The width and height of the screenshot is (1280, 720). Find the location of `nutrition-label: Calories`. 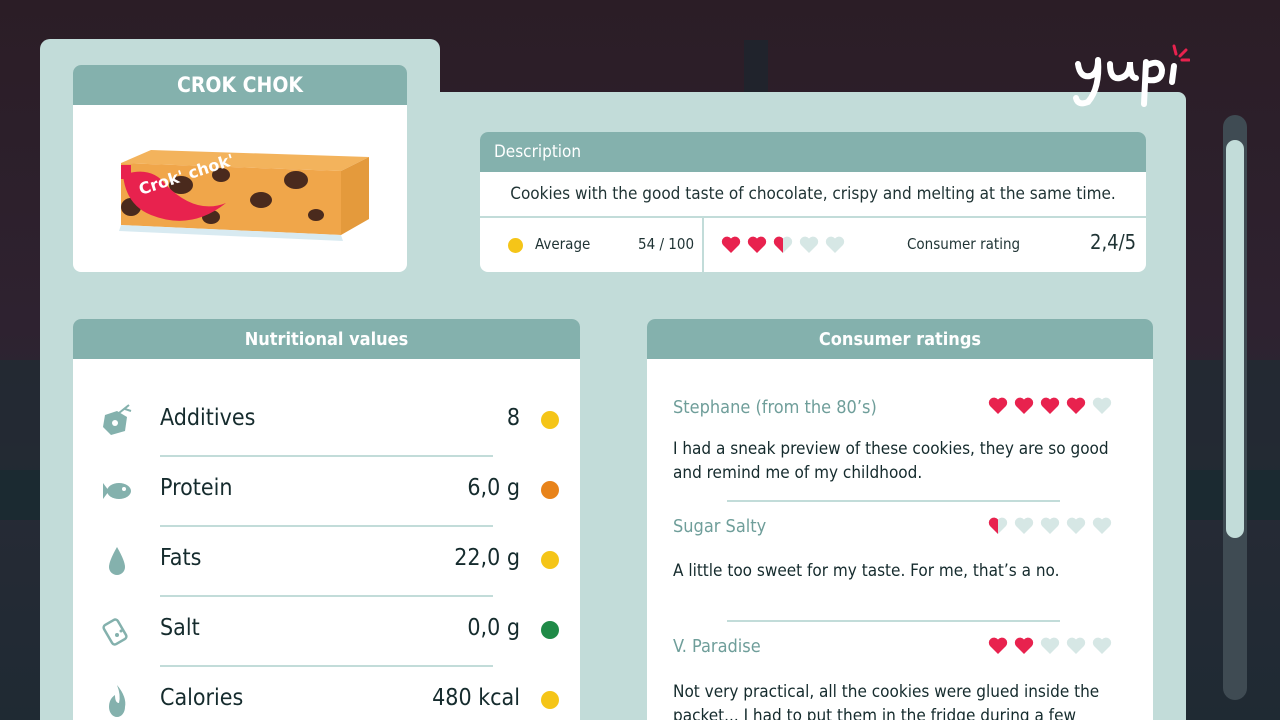

nutrition-label: Calories is located at coordinates (202, 698).